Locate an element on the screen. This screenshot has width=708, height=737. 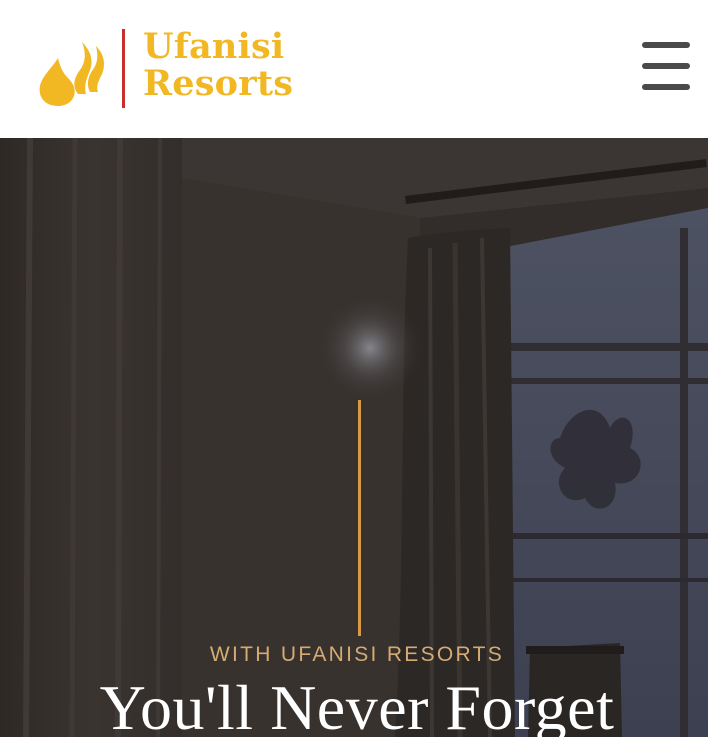
hamburger-menu-icon is located at coordinates (666, 67).